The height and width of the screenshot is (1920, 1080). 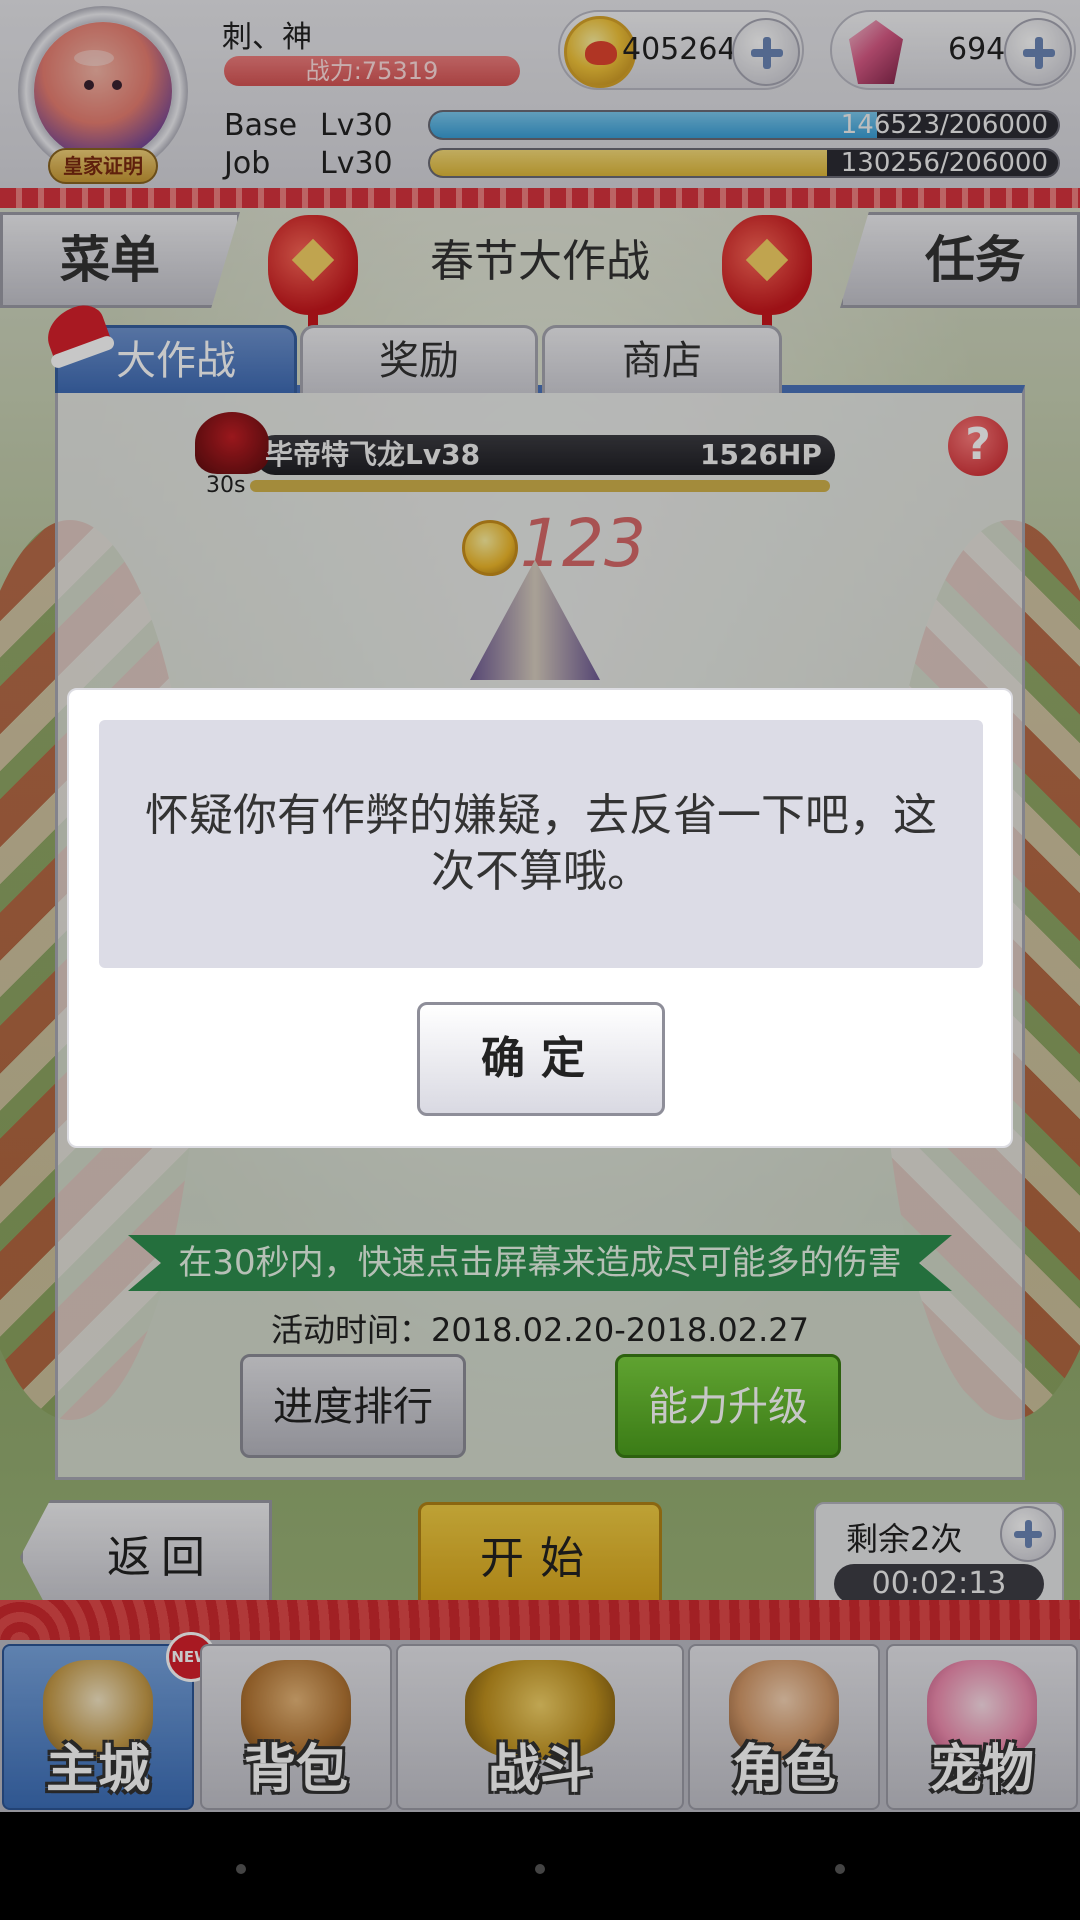 I want to click on dialog-message: 怀疑你有作弊的嫌疑，去反省一下吧，这次不算哦。, so click(x=541, y=843).